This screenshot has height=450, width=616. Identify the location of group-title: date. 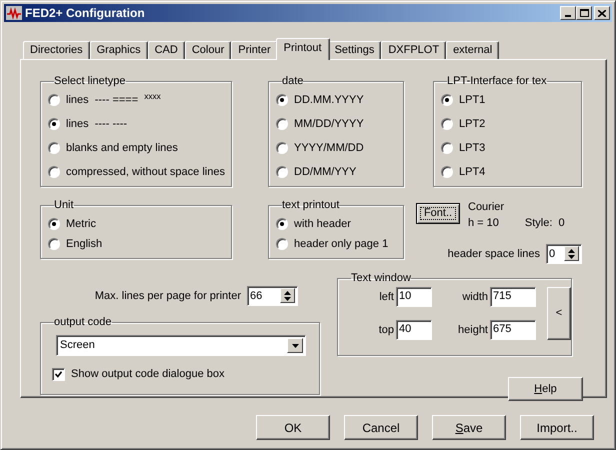
(293, 81).